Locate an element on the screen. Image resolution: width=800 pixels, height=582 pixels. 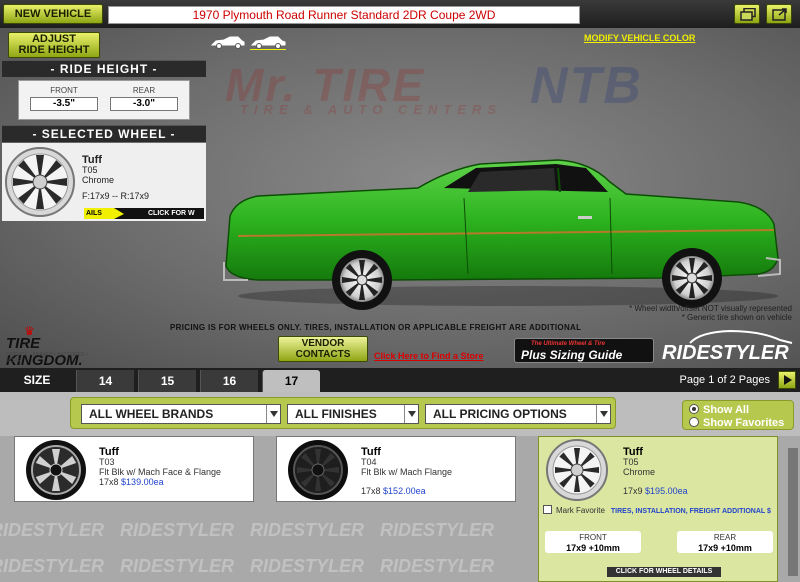
vehicle-view-toggle is located at coordinates (250, 42).